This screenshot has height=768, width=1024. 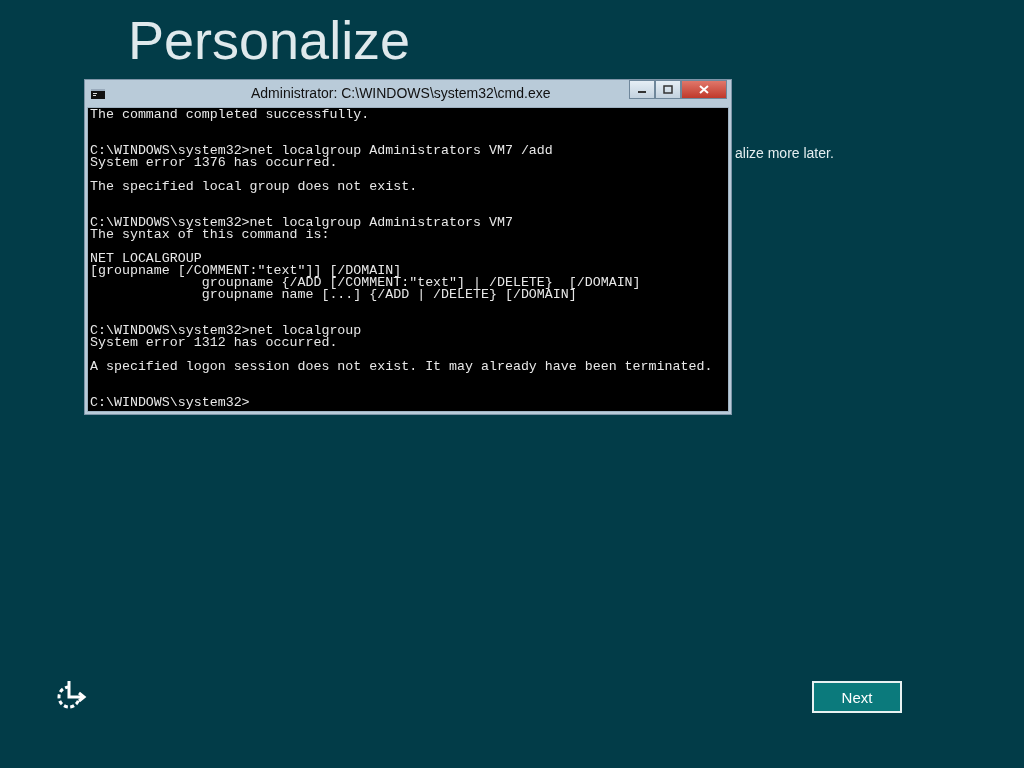 I want to click on close-button, so click(x=704, y=89).